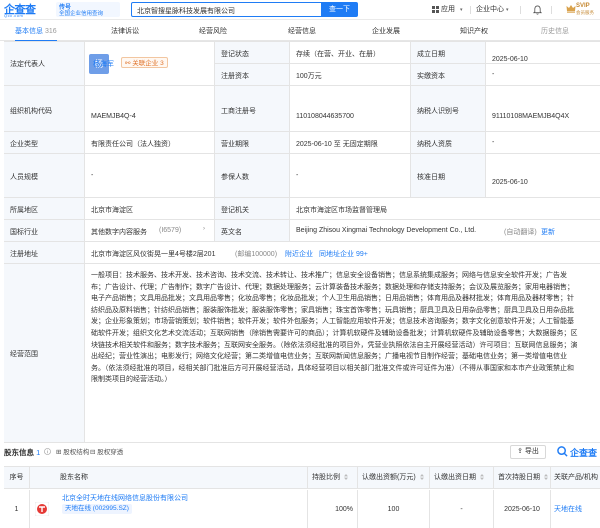 The image size is (600, 528). Describe the element at coordinates (235, 54) in the screenshot. I see `reg-status-label: 登记状态` at that location.